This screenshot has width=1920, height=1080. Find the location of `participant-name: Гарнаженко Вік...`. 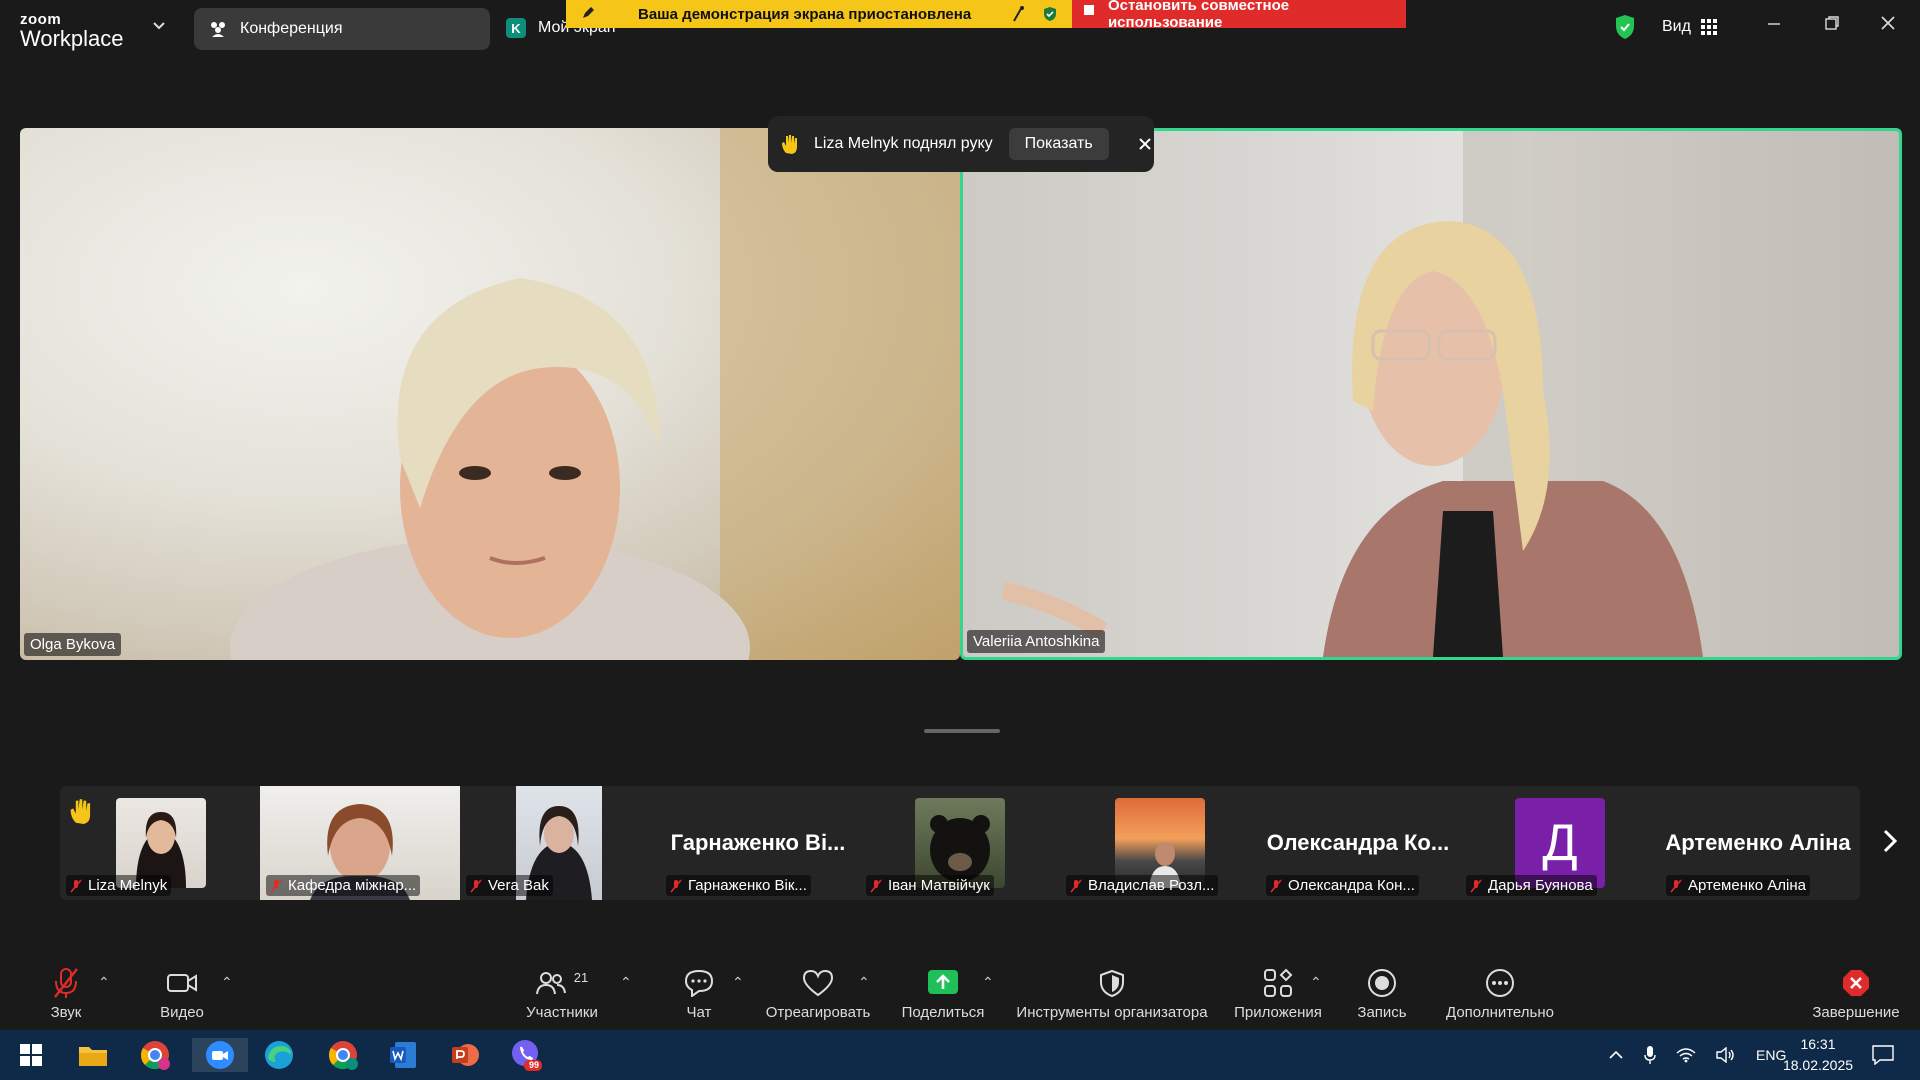

participant-name: Гарнаженко Вік... is located at coordinates (738, 885).